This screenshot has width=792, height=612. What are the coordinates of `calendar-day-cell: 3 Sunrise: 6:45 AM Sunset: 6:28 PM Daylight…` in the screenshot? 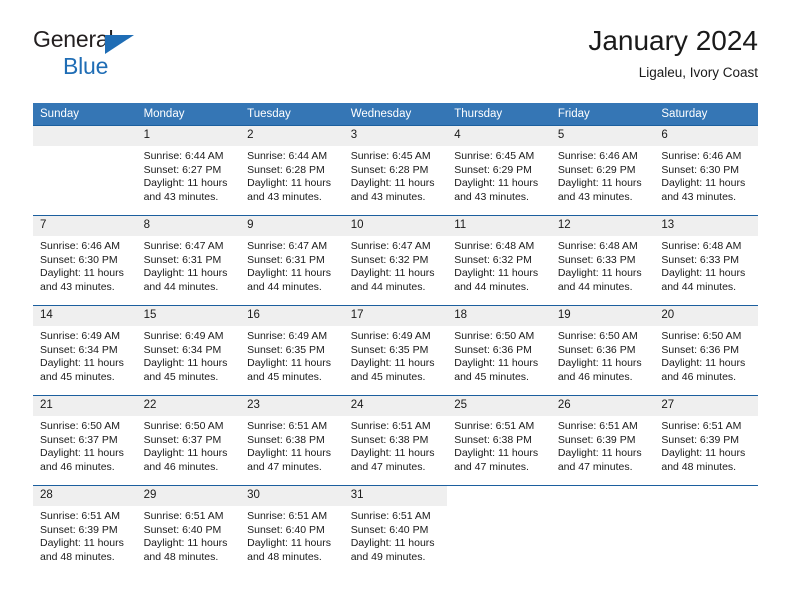 It's located at (395, 170).